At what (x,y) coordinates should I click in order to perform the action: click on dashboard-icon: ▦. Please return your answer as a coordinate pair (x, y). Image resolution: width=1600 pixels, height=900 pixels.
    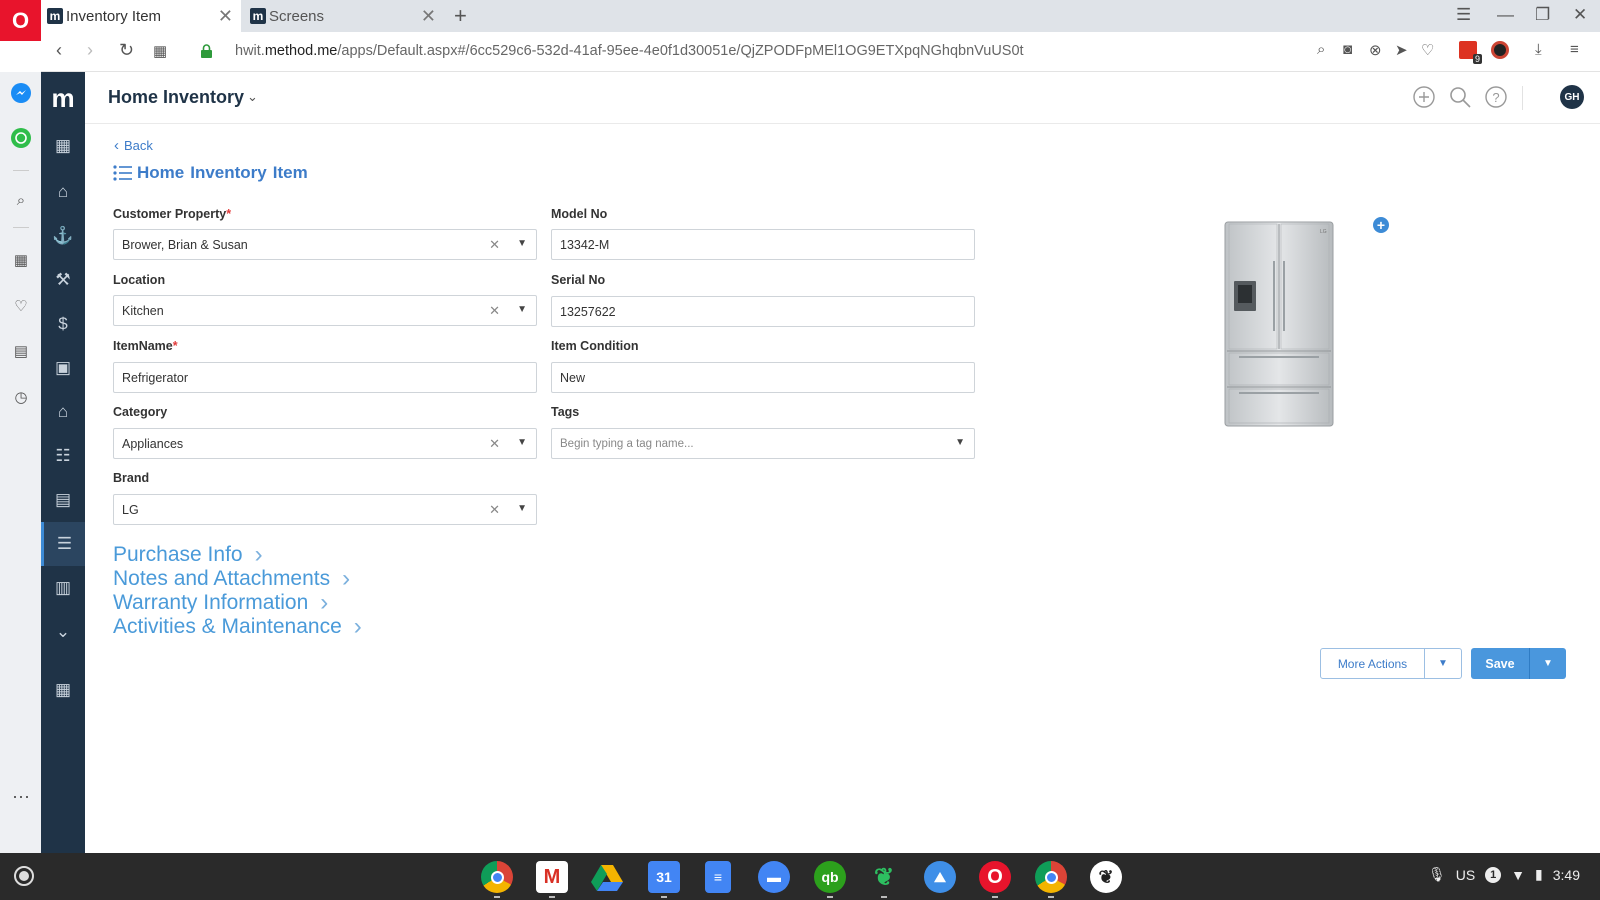
    Looking at the image, I should click on (63, 146).